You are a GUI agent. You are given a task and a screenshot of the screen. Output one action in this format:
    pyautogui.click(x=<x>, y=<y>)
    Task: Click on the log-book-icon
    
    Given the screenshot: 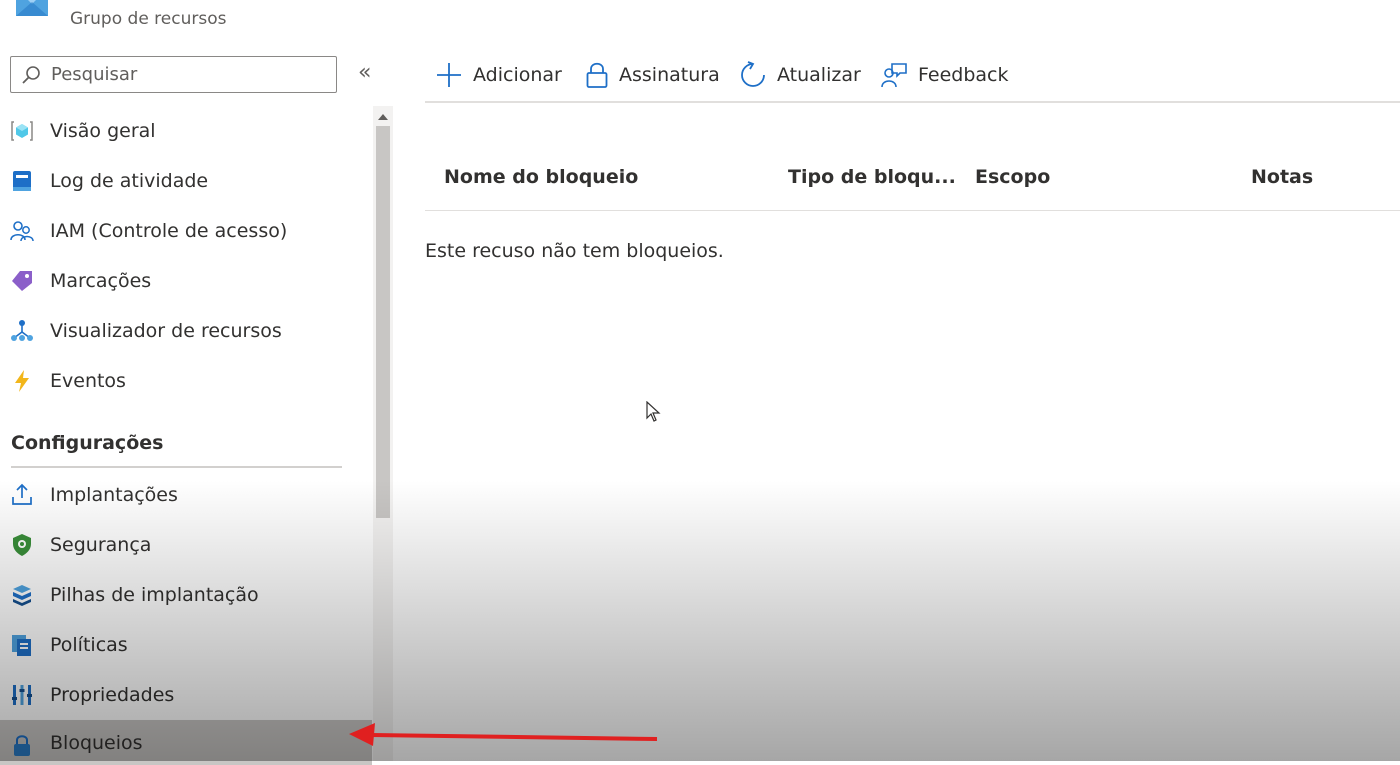 What is the action you would take?
    pyautogui.click(x=22, y=181)
    